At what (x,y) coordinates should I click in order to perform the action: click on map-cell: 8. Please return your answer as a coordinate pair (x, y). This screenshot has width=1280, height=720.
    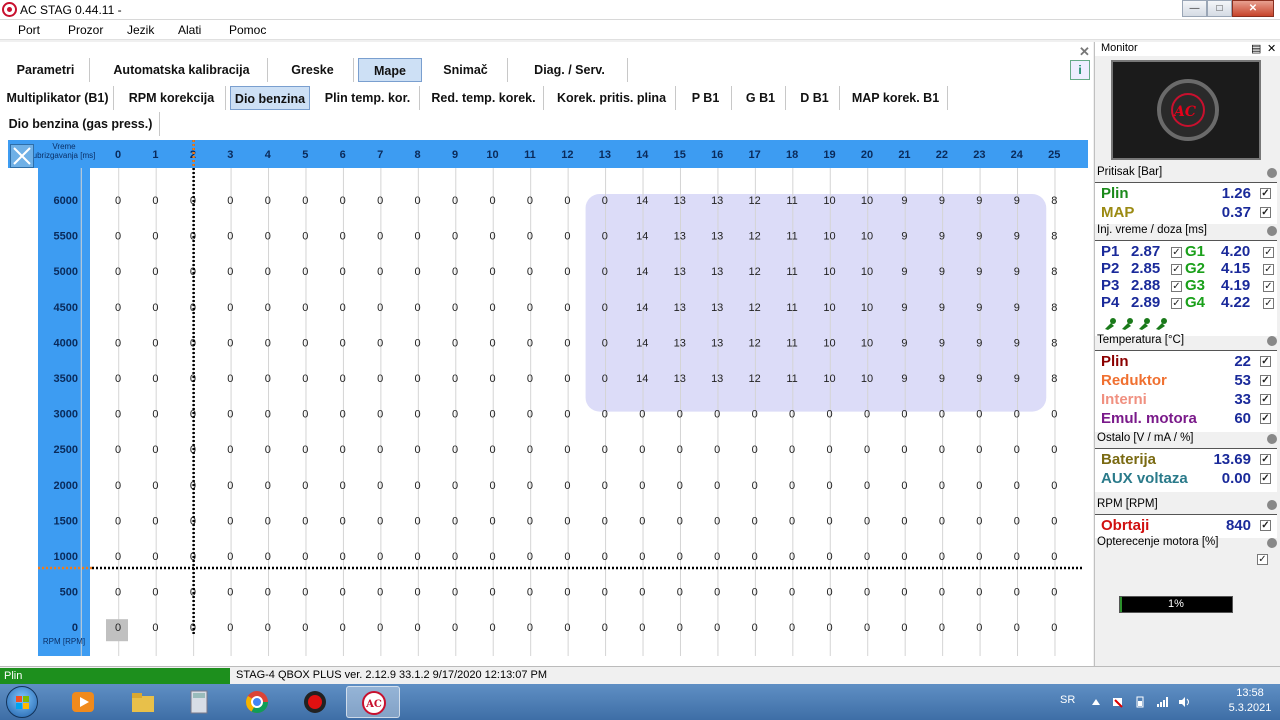
    Looking at the image, I should click on (1054, 343).